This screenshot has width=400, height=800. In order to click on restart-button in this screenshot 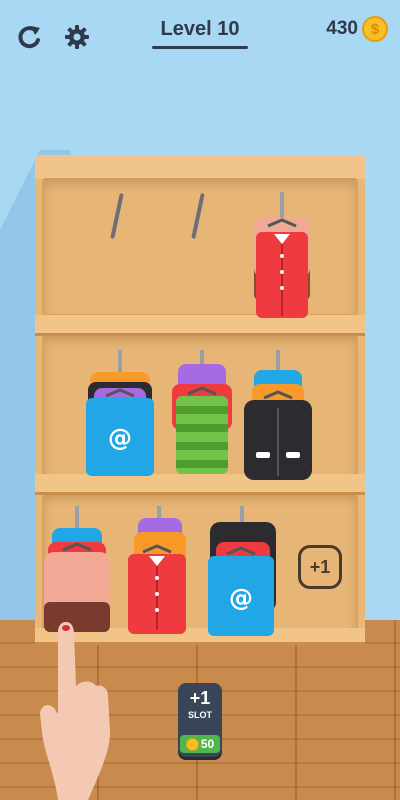, I will do `click(29, 37)`.